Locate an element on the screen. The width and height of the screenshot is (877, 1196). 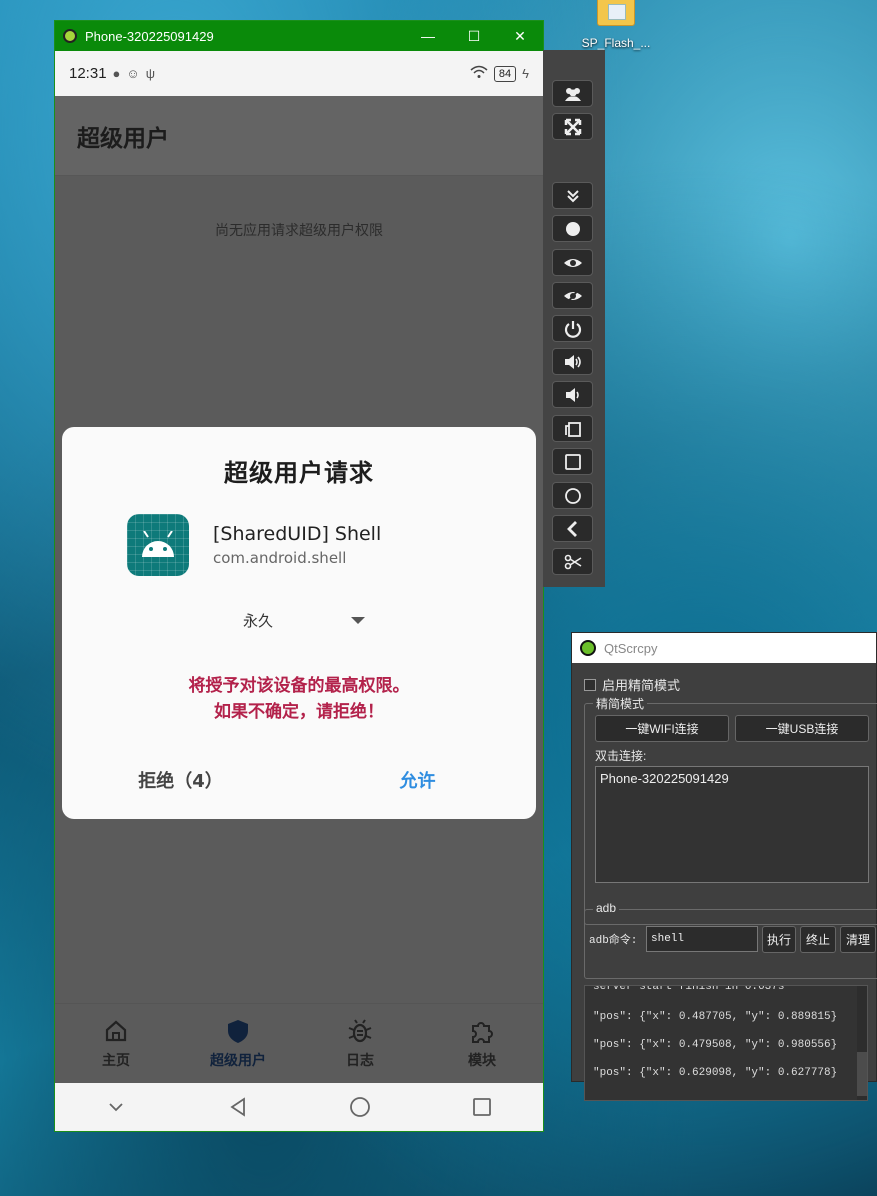
duration-value: 永久 is located at coordinates (258, 621).